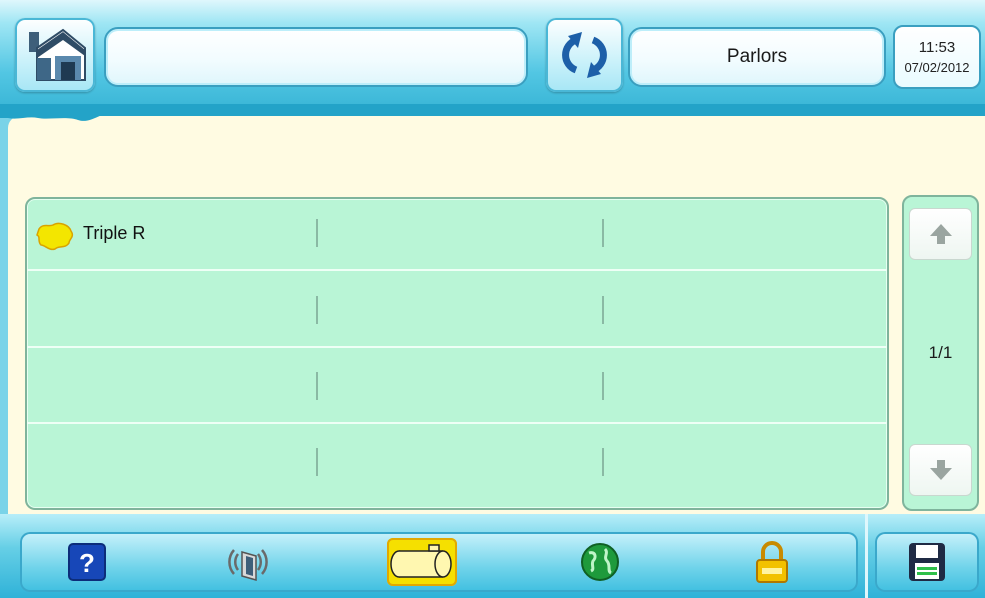 This screenshot has width=985, height=598. I want to click on wireless-device-icon, so click(248, 565).